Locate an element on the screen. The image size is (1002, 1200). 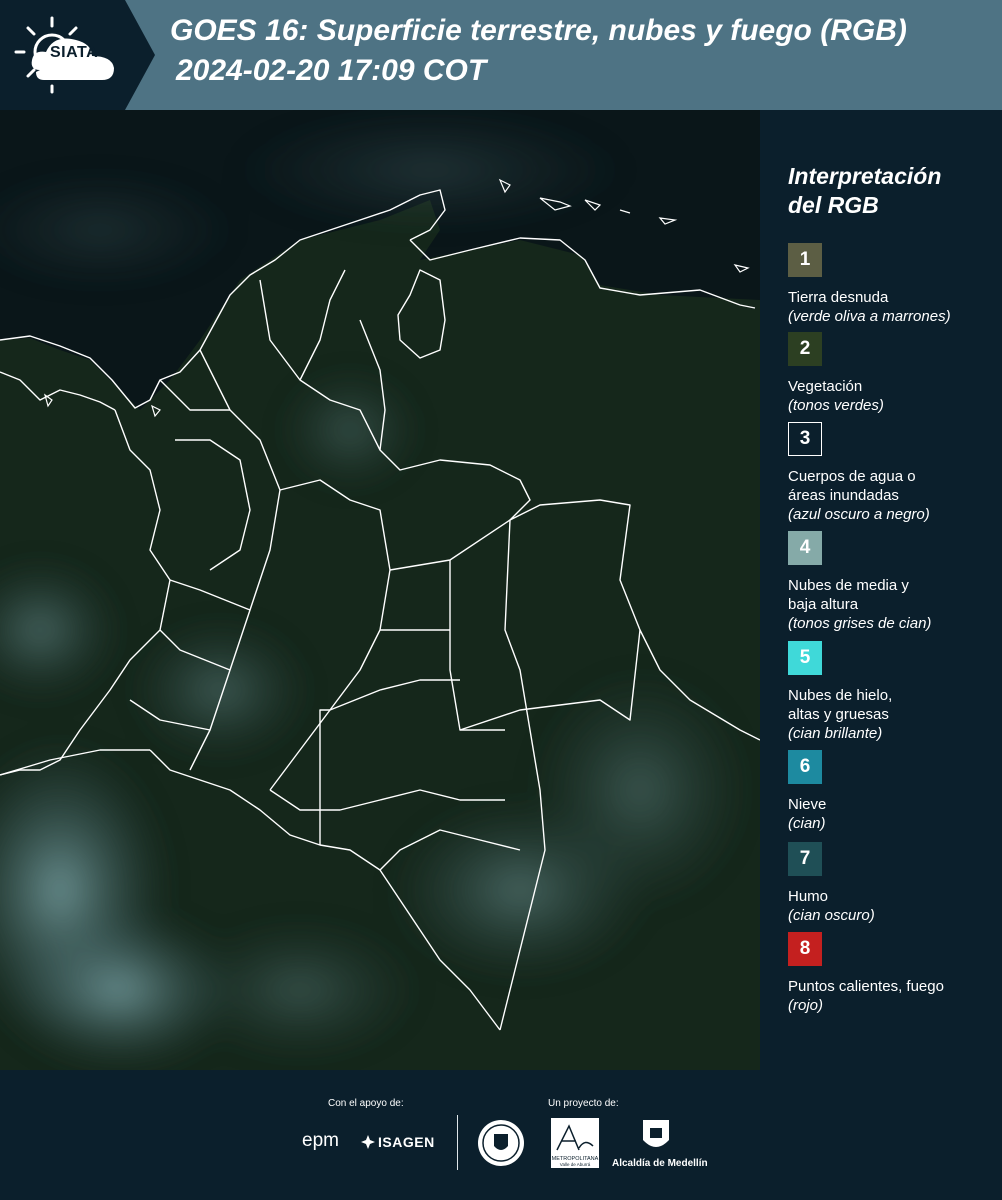
legend-note: (cian) is located at coordinates (807, 823).